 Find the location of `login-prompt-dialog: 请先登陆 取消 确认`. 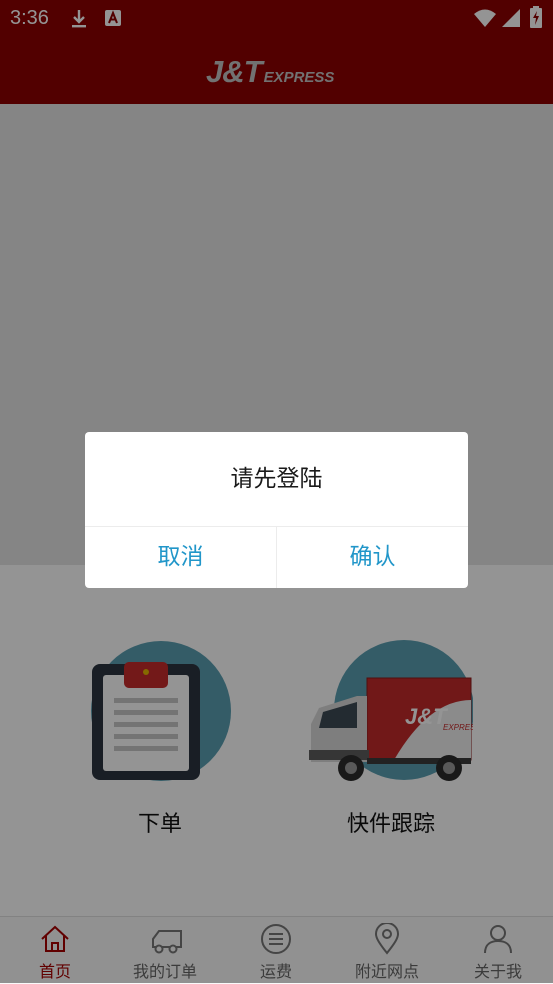

login-prompt-dialog: 请先登陆 取消 确认 is located at coordinates (276, 510).